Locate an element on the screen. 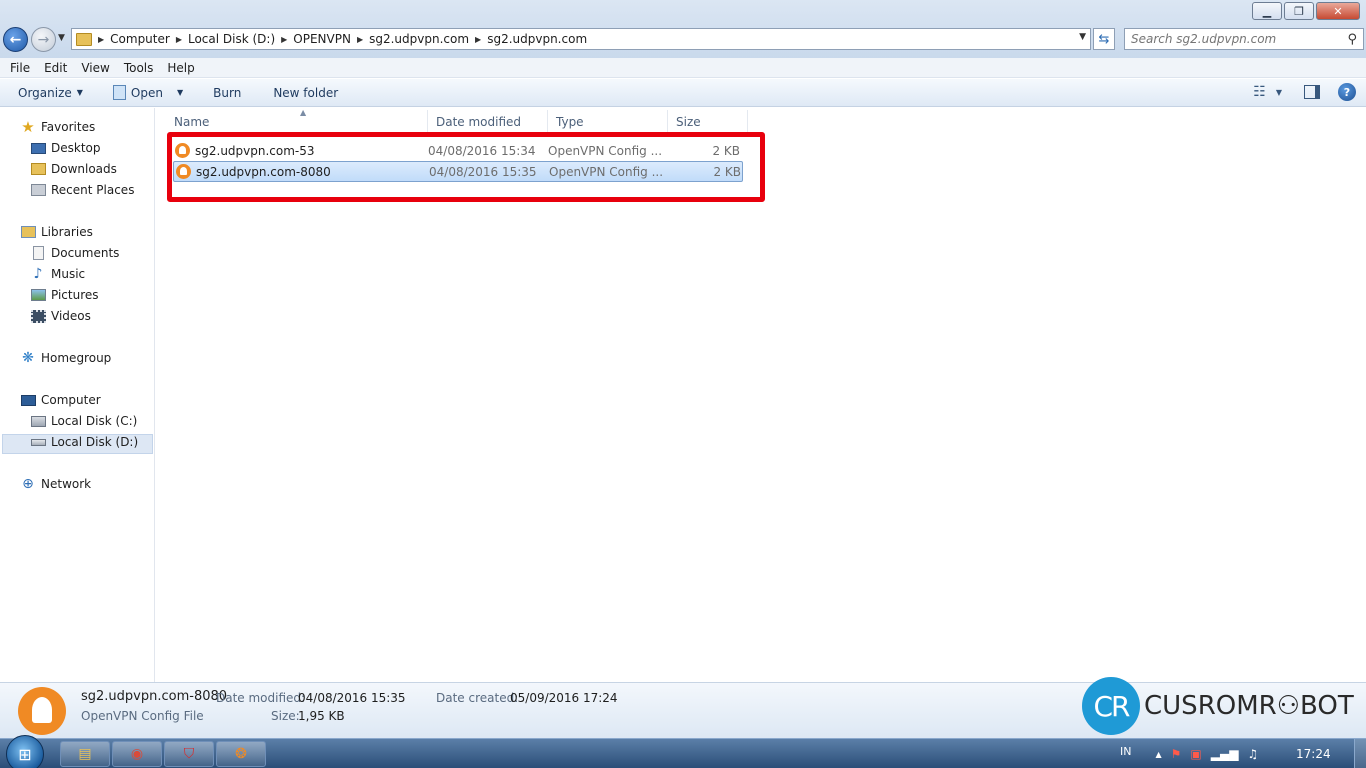 This screenshot has height=768, width=1366. watermark-badge: CR is located at coordinates (1111, 706).